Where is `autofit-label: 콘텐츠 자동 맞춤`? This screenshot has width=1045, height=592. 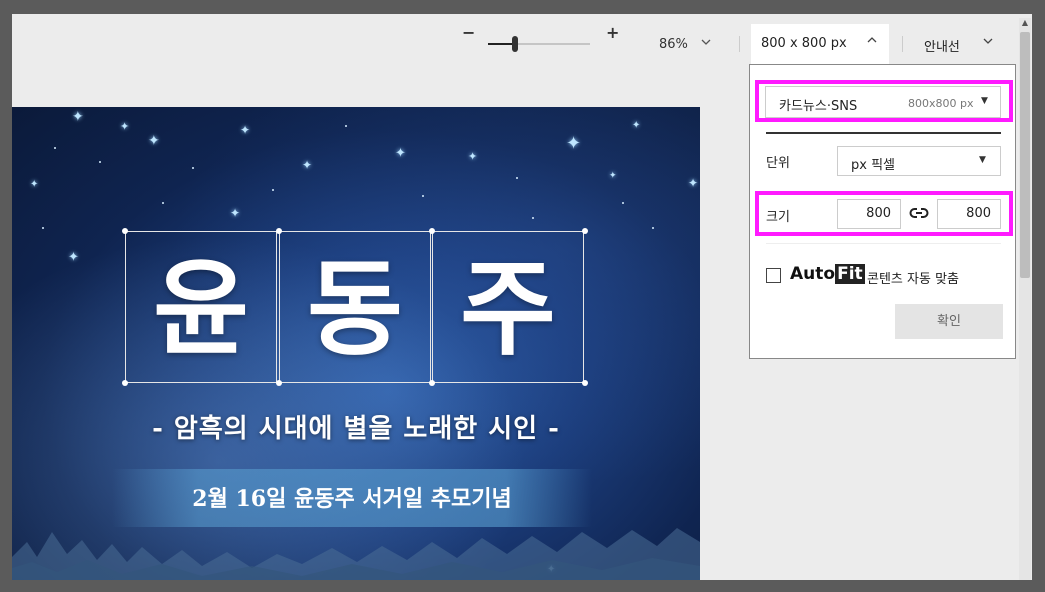 autofit-label: 콘텐츠 자동 맞춤 is located at coordinates (913, 279).